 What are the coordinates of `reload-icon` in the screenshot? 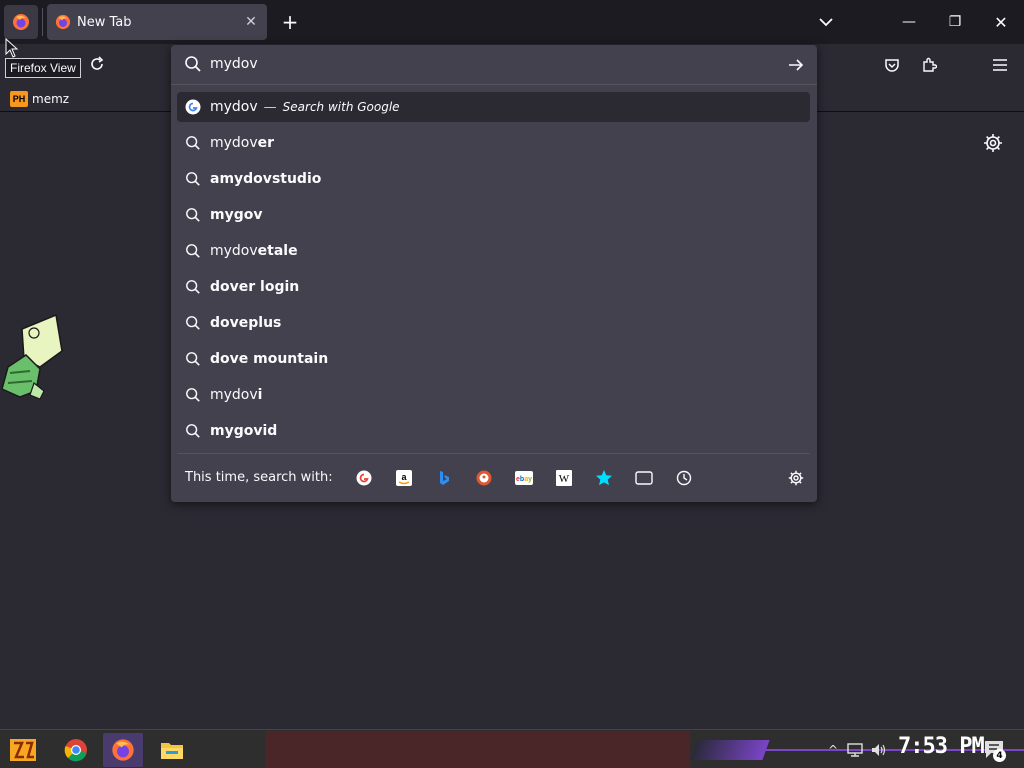 It's located at (97, 63).